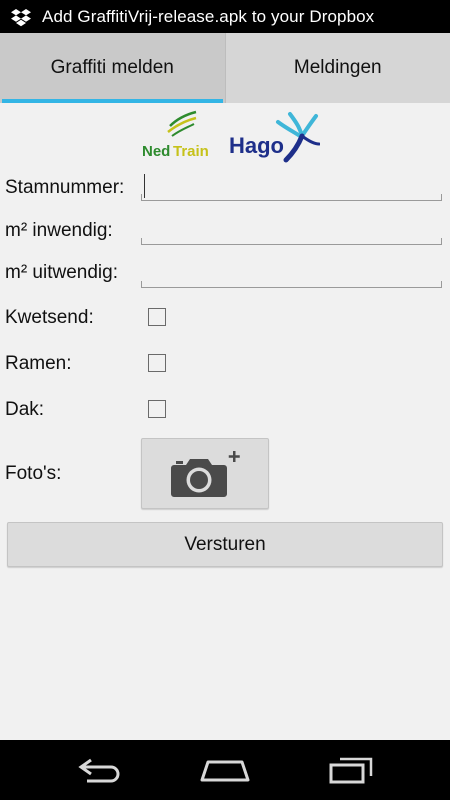 The width and height of the screenshot is (450, 800). I want to click on home-icon, so click(225, 770).